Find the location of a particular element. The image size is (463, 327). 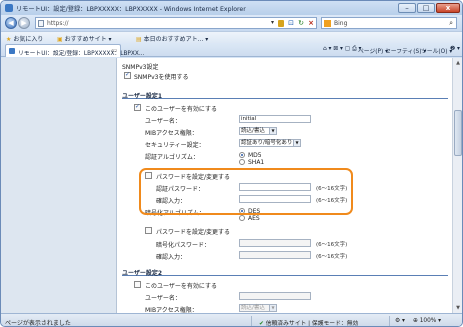

password-highlight-callout is located at coordinates (246, 191).